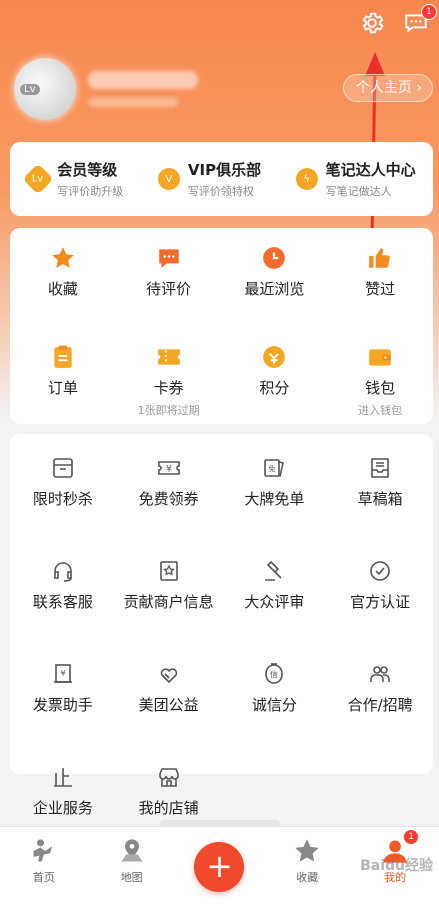  What do you see at coordinates (62, 289) in the screenshot?
I see `favorites-label: 收藏` at bounding box center [62, 289].